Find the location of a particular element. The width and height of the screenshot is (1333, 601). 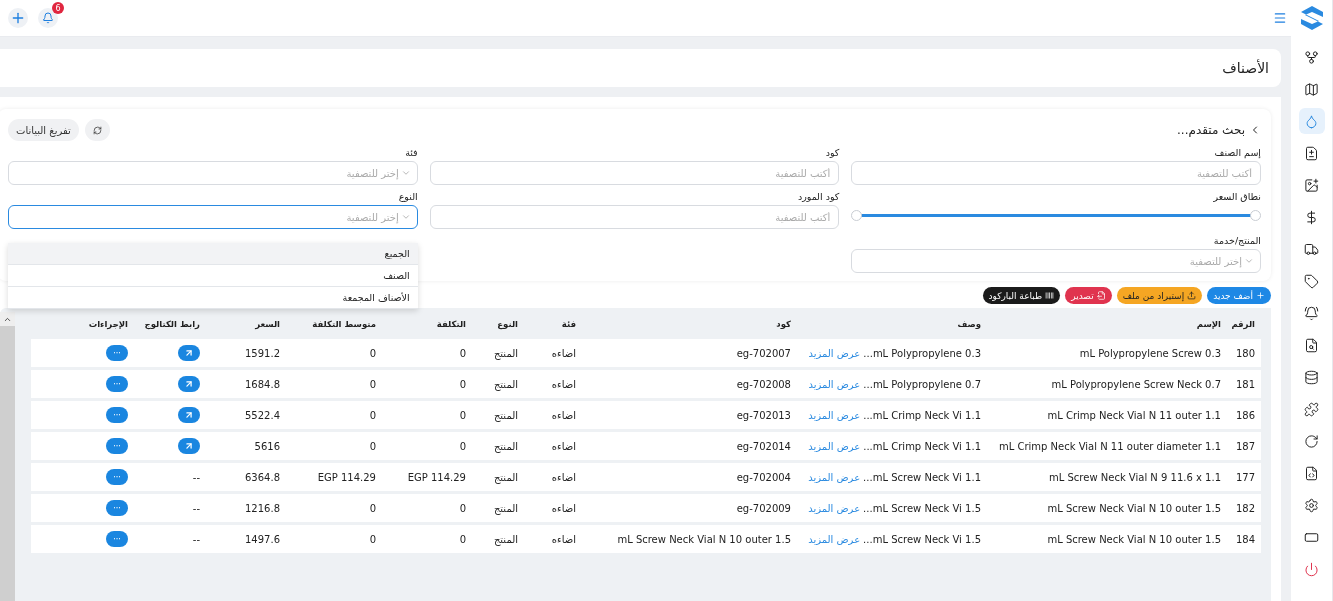

table-cell-text: mL Crimp Neck Vial N 11 outer diameter 1.1 is located at coordinates (1110, 446).